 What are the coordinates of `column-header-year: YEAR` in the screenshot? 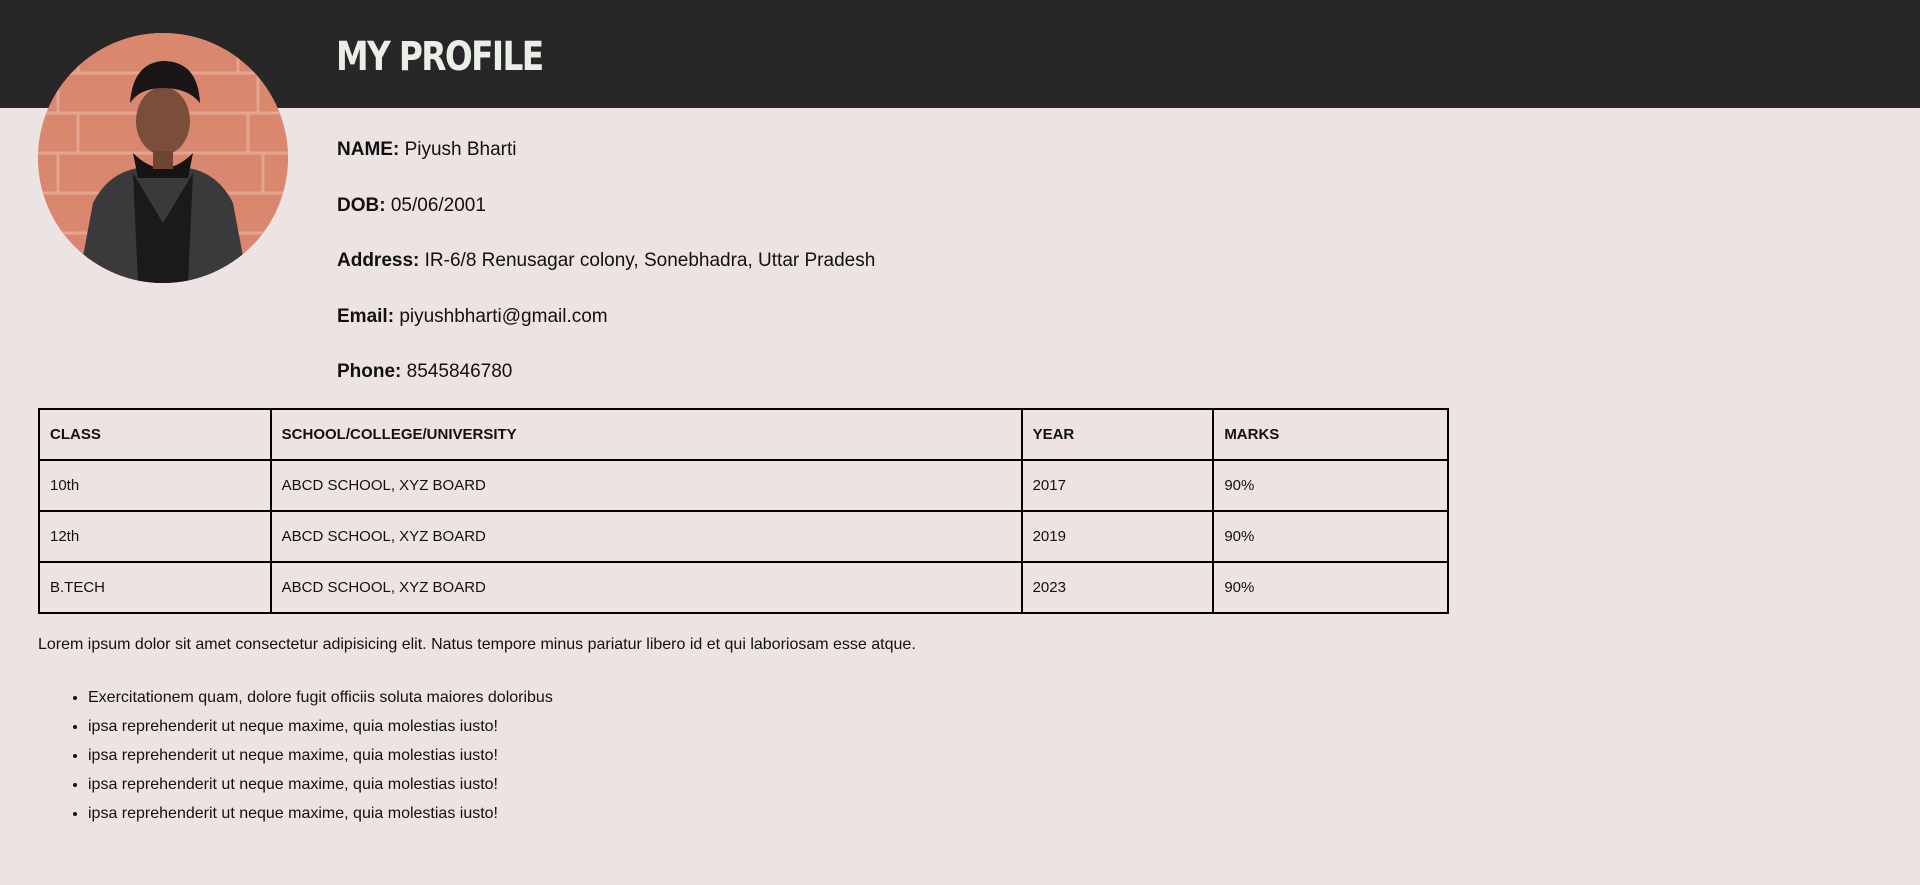 It's located at (1117, 434).